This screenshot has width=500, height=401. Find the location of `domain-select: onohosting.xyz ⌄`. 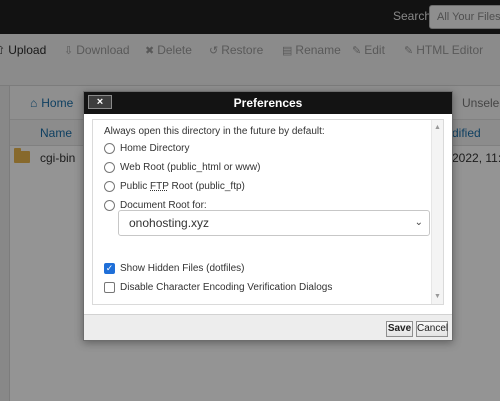

domain-select: onohosting.xyz ⌄ is located at coordinates (274, 223).